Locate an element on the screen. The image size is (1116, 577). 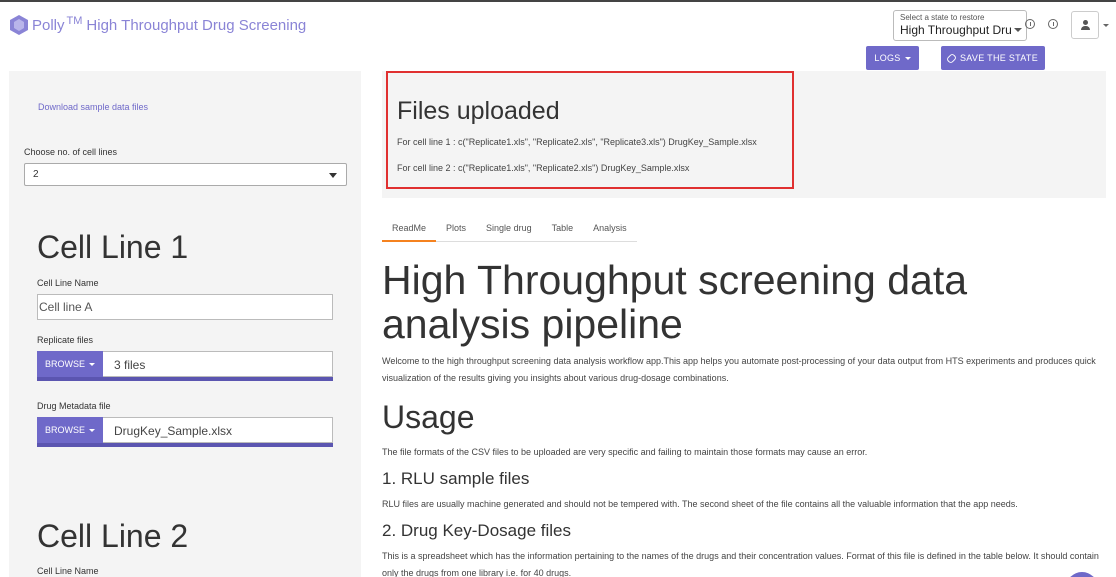
download-sample-link: Download sample data files is located at coordinates (93, 107).